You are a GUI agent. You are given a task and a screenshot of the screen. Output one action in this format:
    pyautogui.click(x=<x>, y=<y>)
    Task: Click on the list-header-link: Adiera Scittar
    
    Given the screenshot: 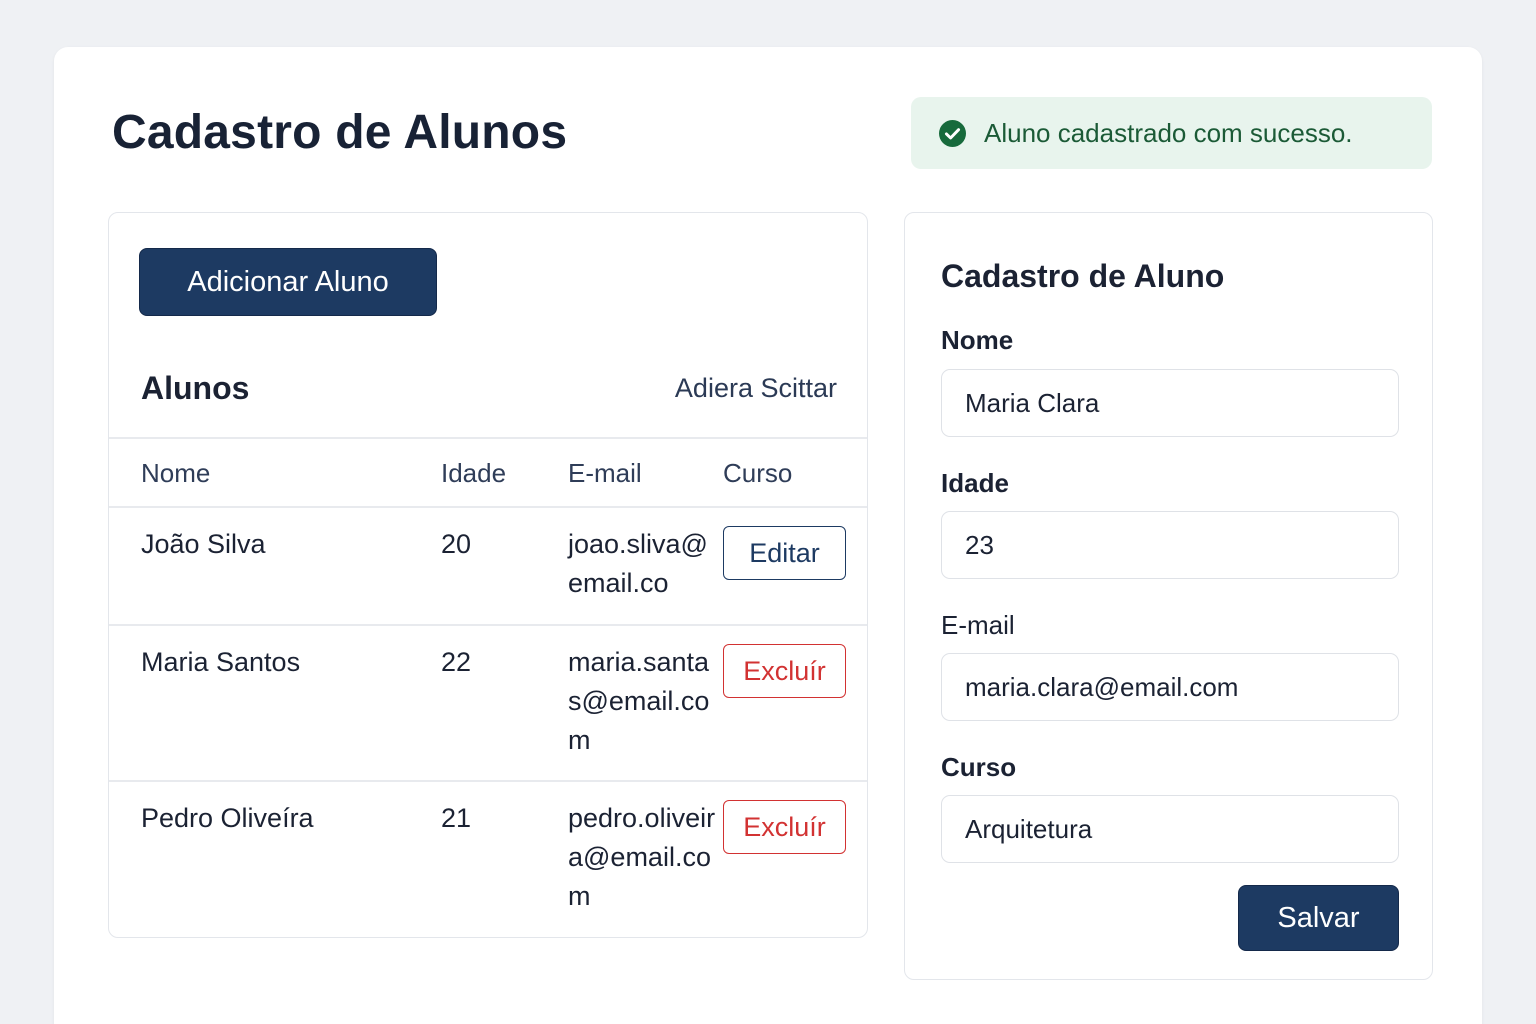 What is the action you would take?
    pyautogui.click(x=756, y=388)
    